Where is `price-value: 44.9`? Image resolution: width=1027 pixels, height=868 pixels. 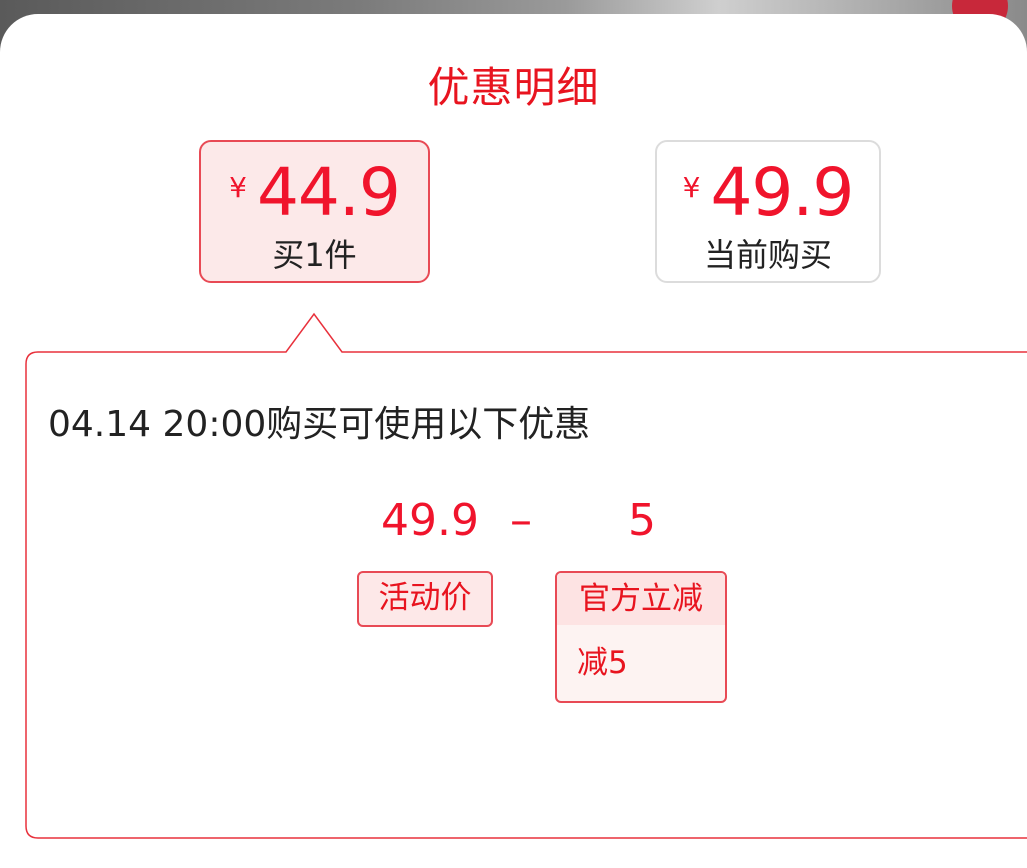 price-value: 44.9 is located at coordinates (328, 192).